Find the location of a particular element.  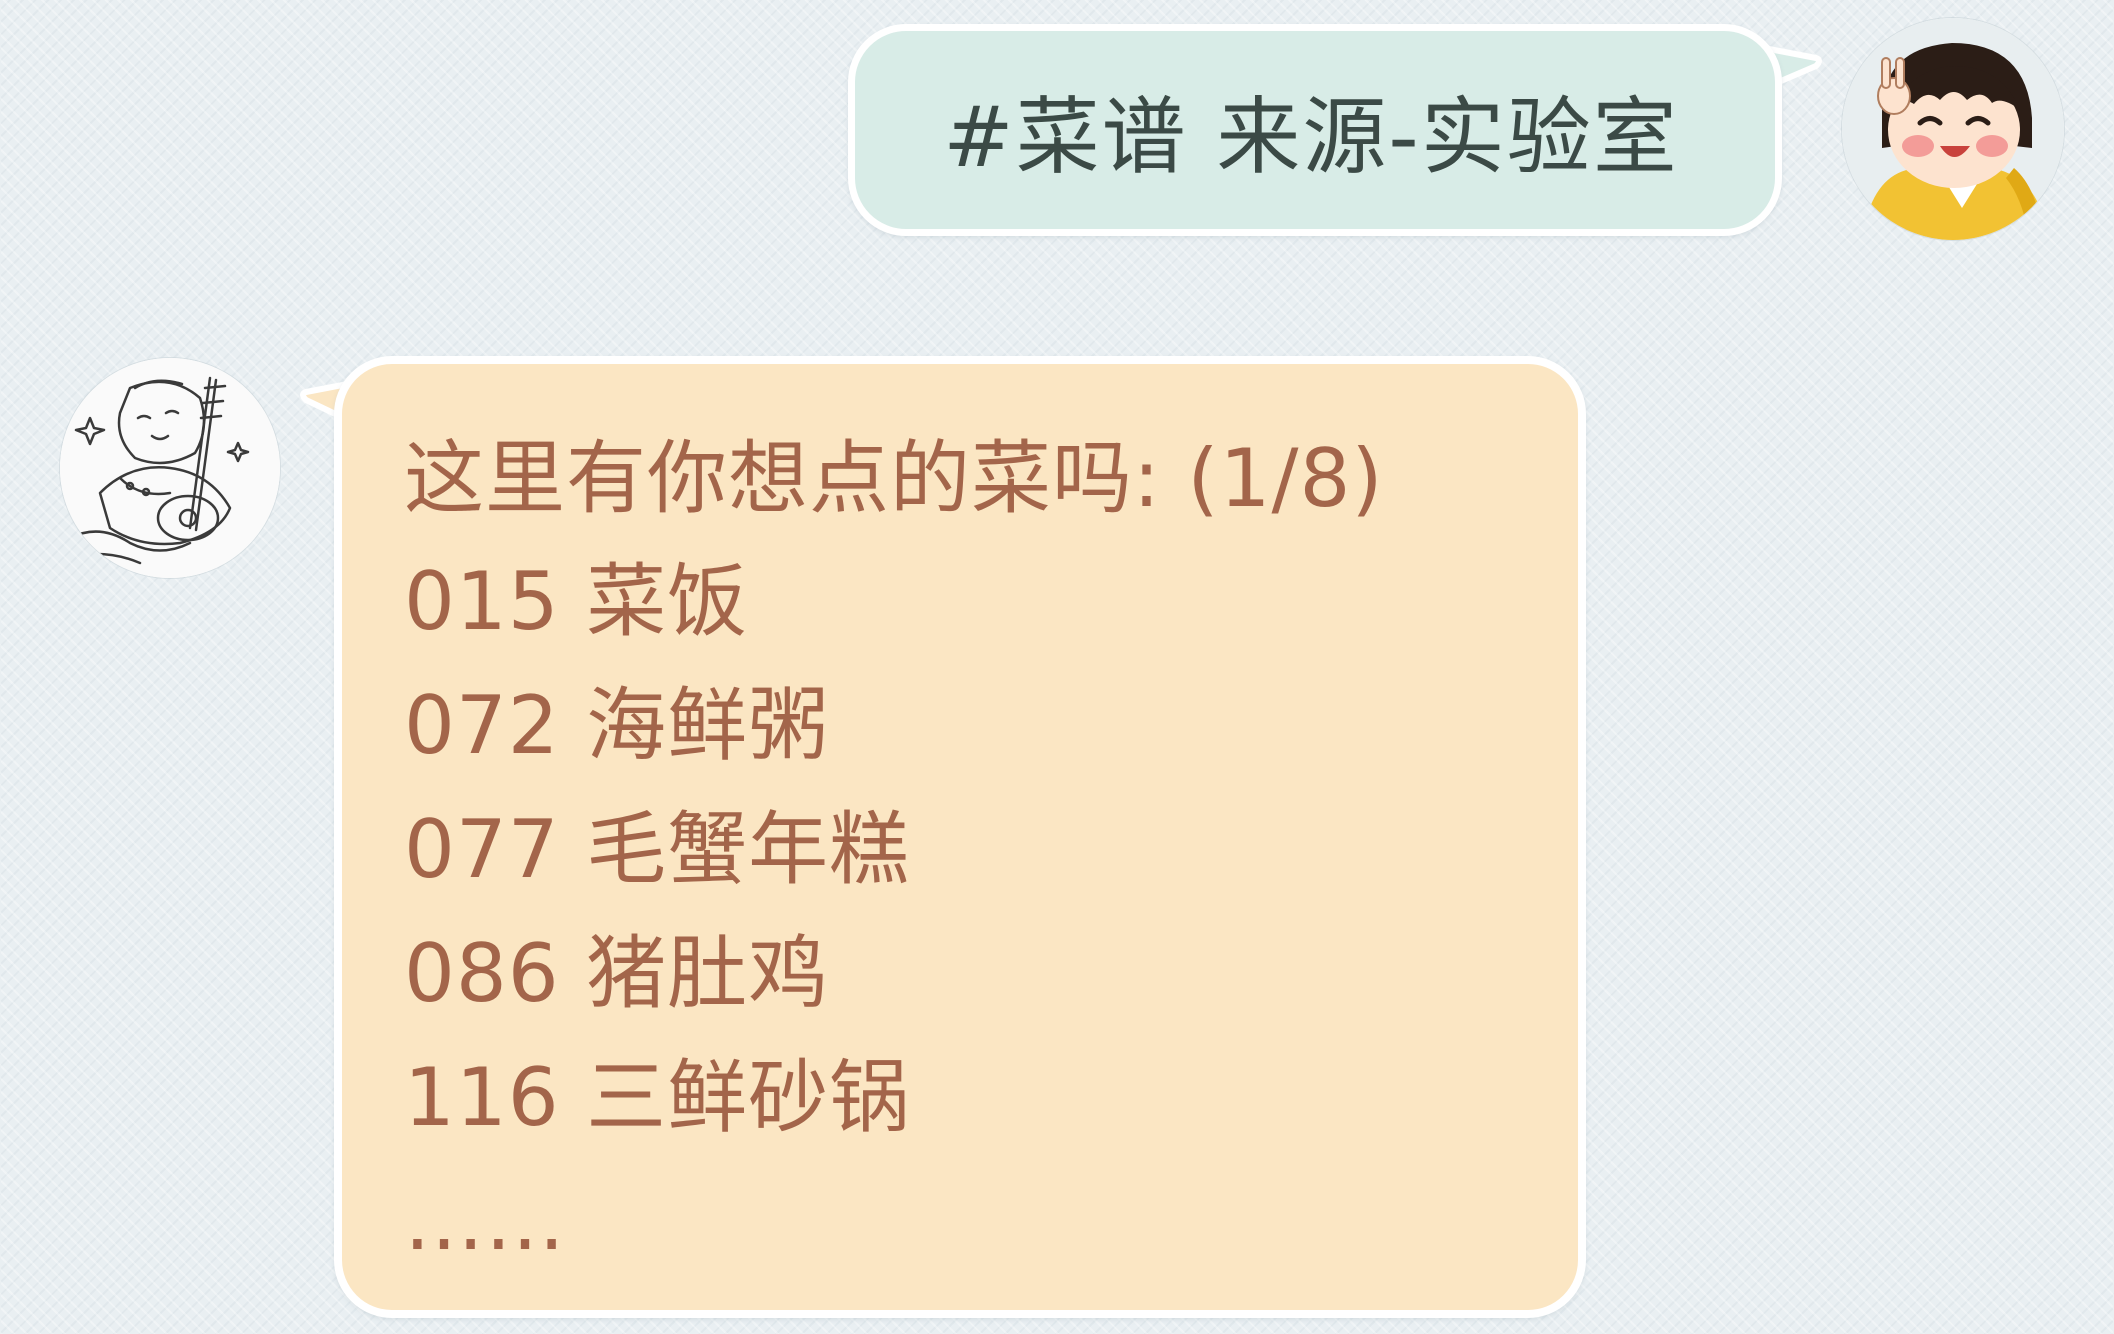

user-avatar is located at coordinates (1953, 129).